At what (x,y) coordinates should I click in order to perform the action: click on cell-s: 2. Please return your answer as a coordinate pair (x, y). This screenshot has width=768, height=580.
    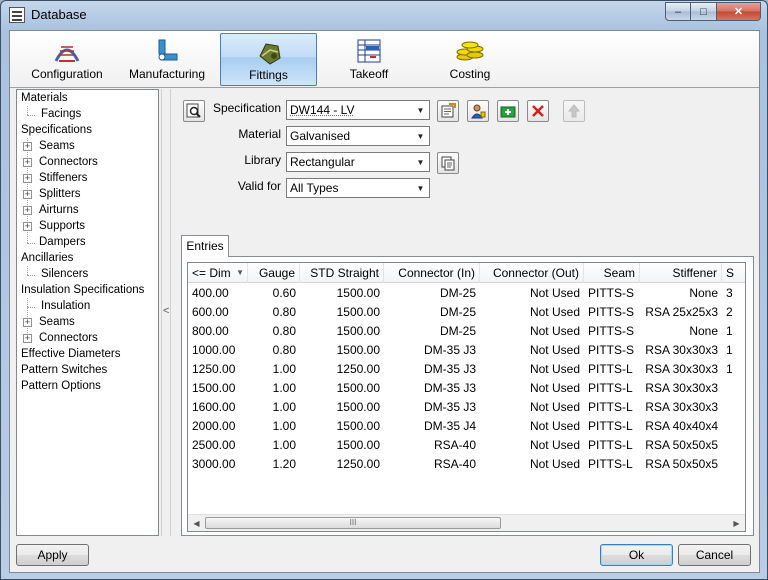
    Looking at the image, I should click on (733, 312).